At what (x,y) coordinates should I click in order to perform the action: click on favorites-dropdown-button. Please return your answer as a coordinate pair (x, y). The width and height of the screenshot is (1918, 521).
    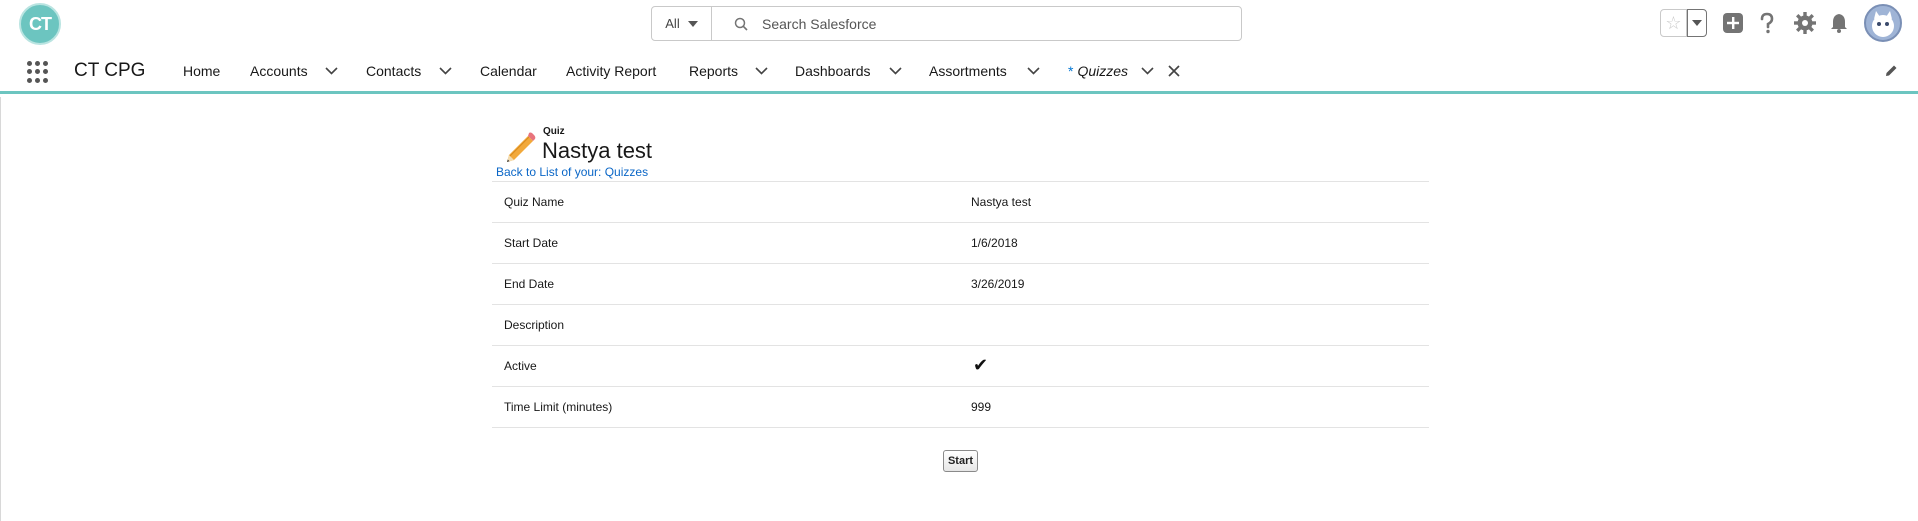
    Looking at the image, I should click on (1697, 23).